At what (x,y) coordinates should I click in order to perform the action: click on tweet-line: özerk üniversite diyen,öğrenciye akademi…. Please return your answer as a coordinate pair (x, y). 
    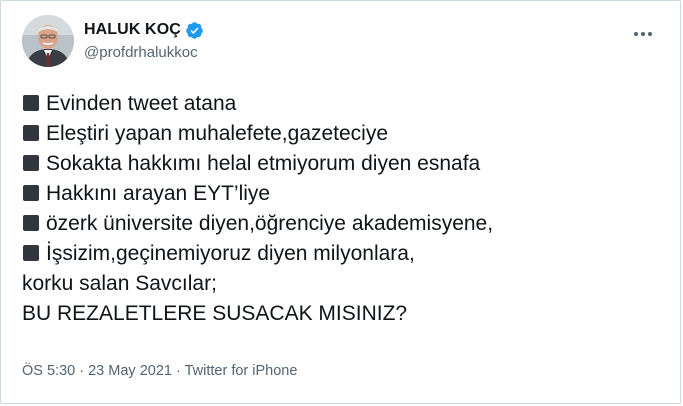
    Looking at the image, I should click on (345, 224).